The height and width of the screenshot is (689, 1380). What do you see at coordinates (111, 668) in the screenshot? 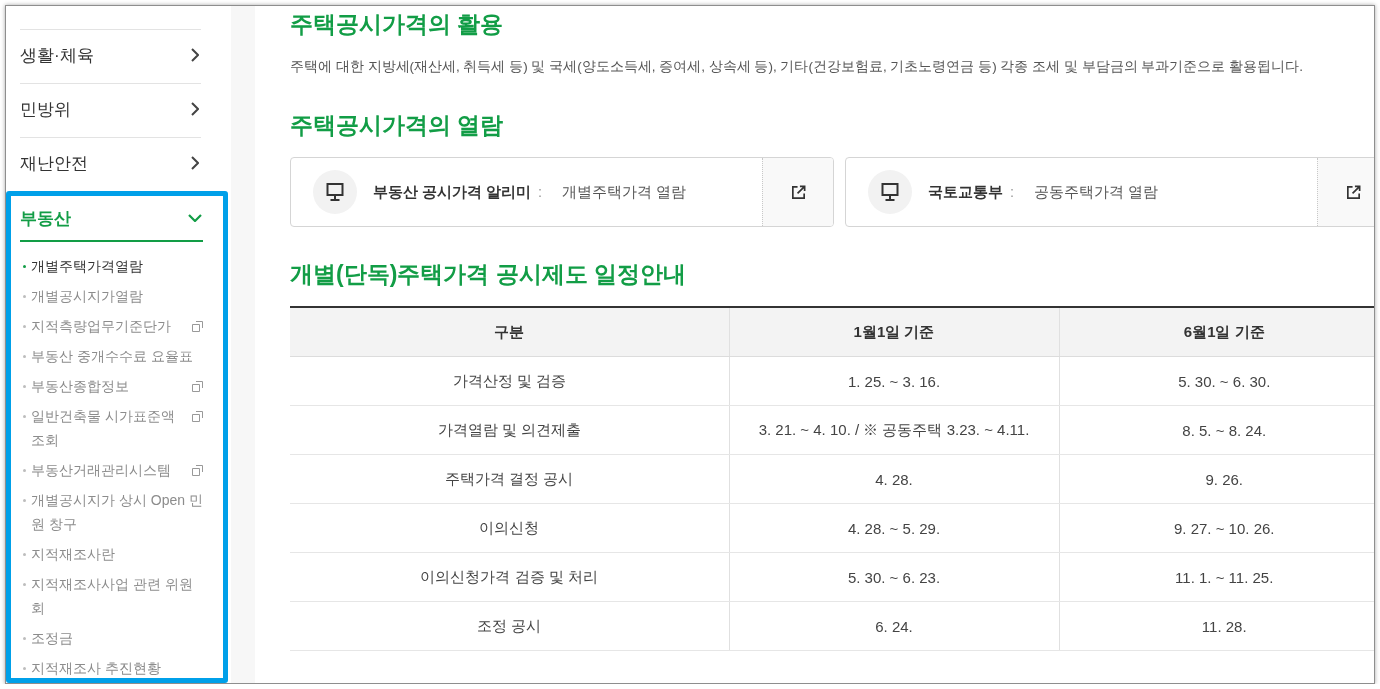
I see `submenu-item: 지적재조사 추진현황` at bounding box center [111, 668].